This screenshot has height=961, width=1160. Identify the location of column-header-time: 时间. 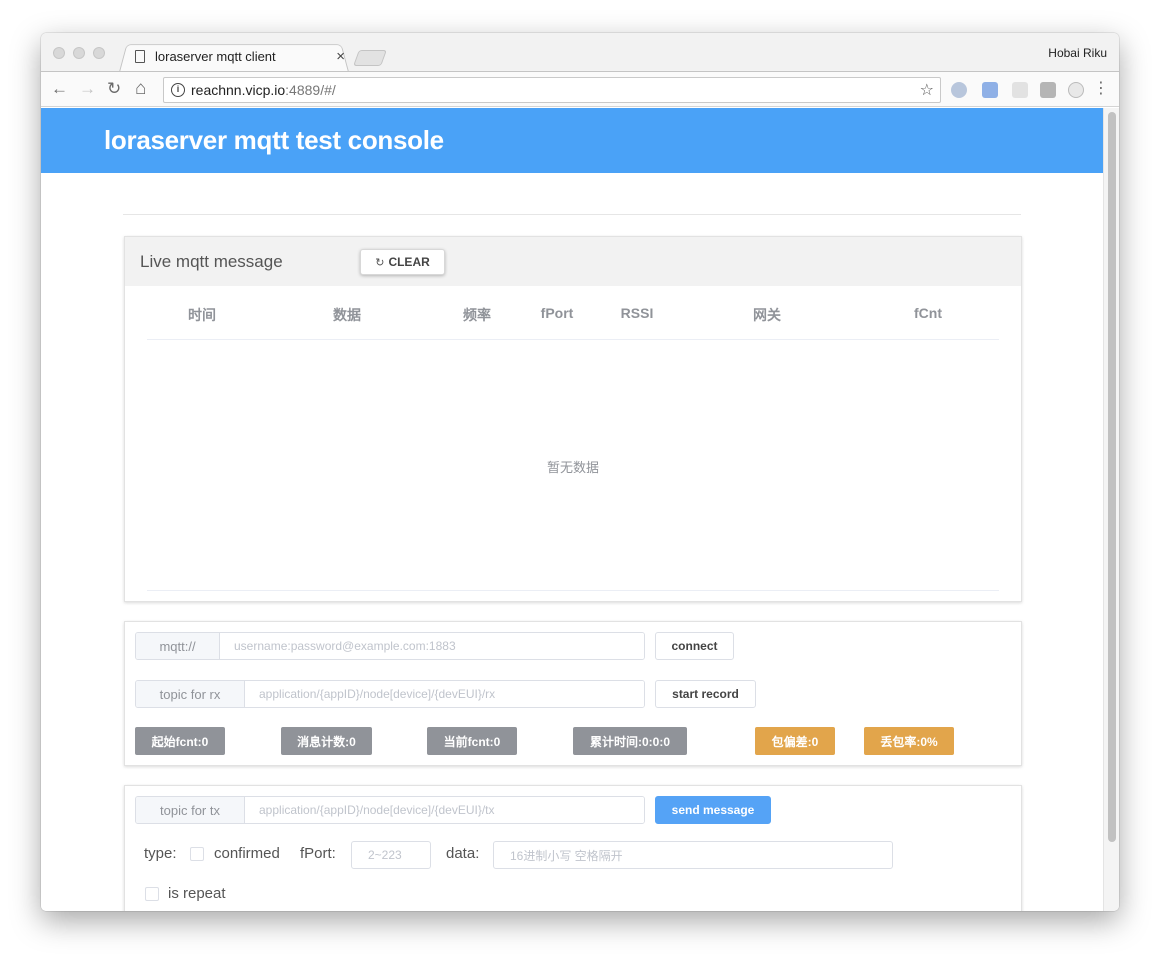
(202, 315).